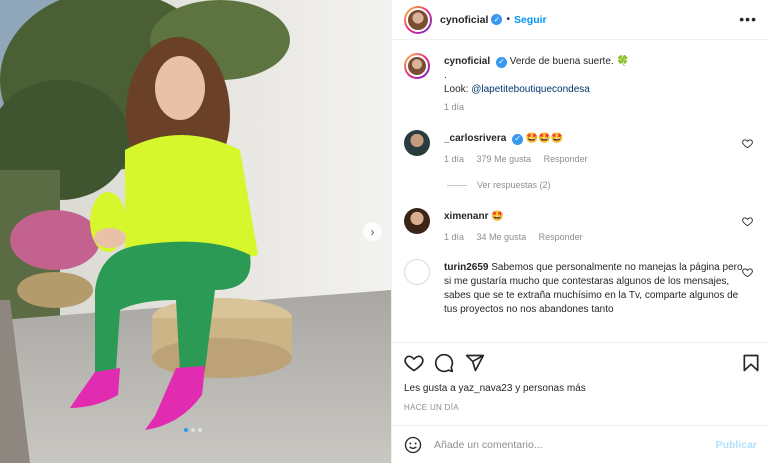 The height and width of the screenshot is (463, 768). Describe the element at coordinates (495, 388) in the screenshot. I see `likes-summary: Les gusta a yaz_nava23 y personas más` at that location.